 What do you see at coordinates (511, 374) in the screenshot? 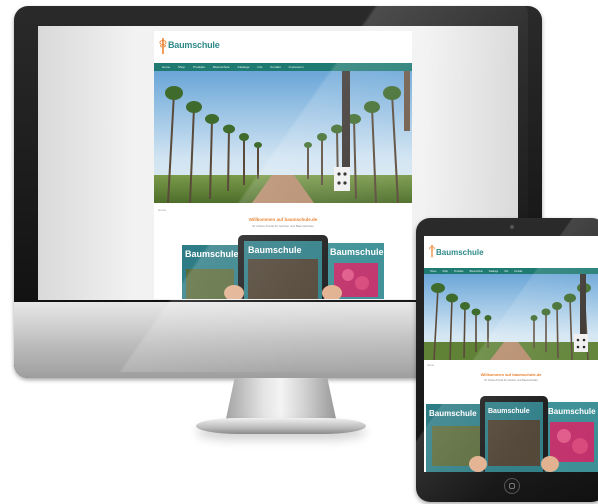
I see `tablet-welcome-heading: Willkommen auf baumschule.de` at bounding box center [511, 374].